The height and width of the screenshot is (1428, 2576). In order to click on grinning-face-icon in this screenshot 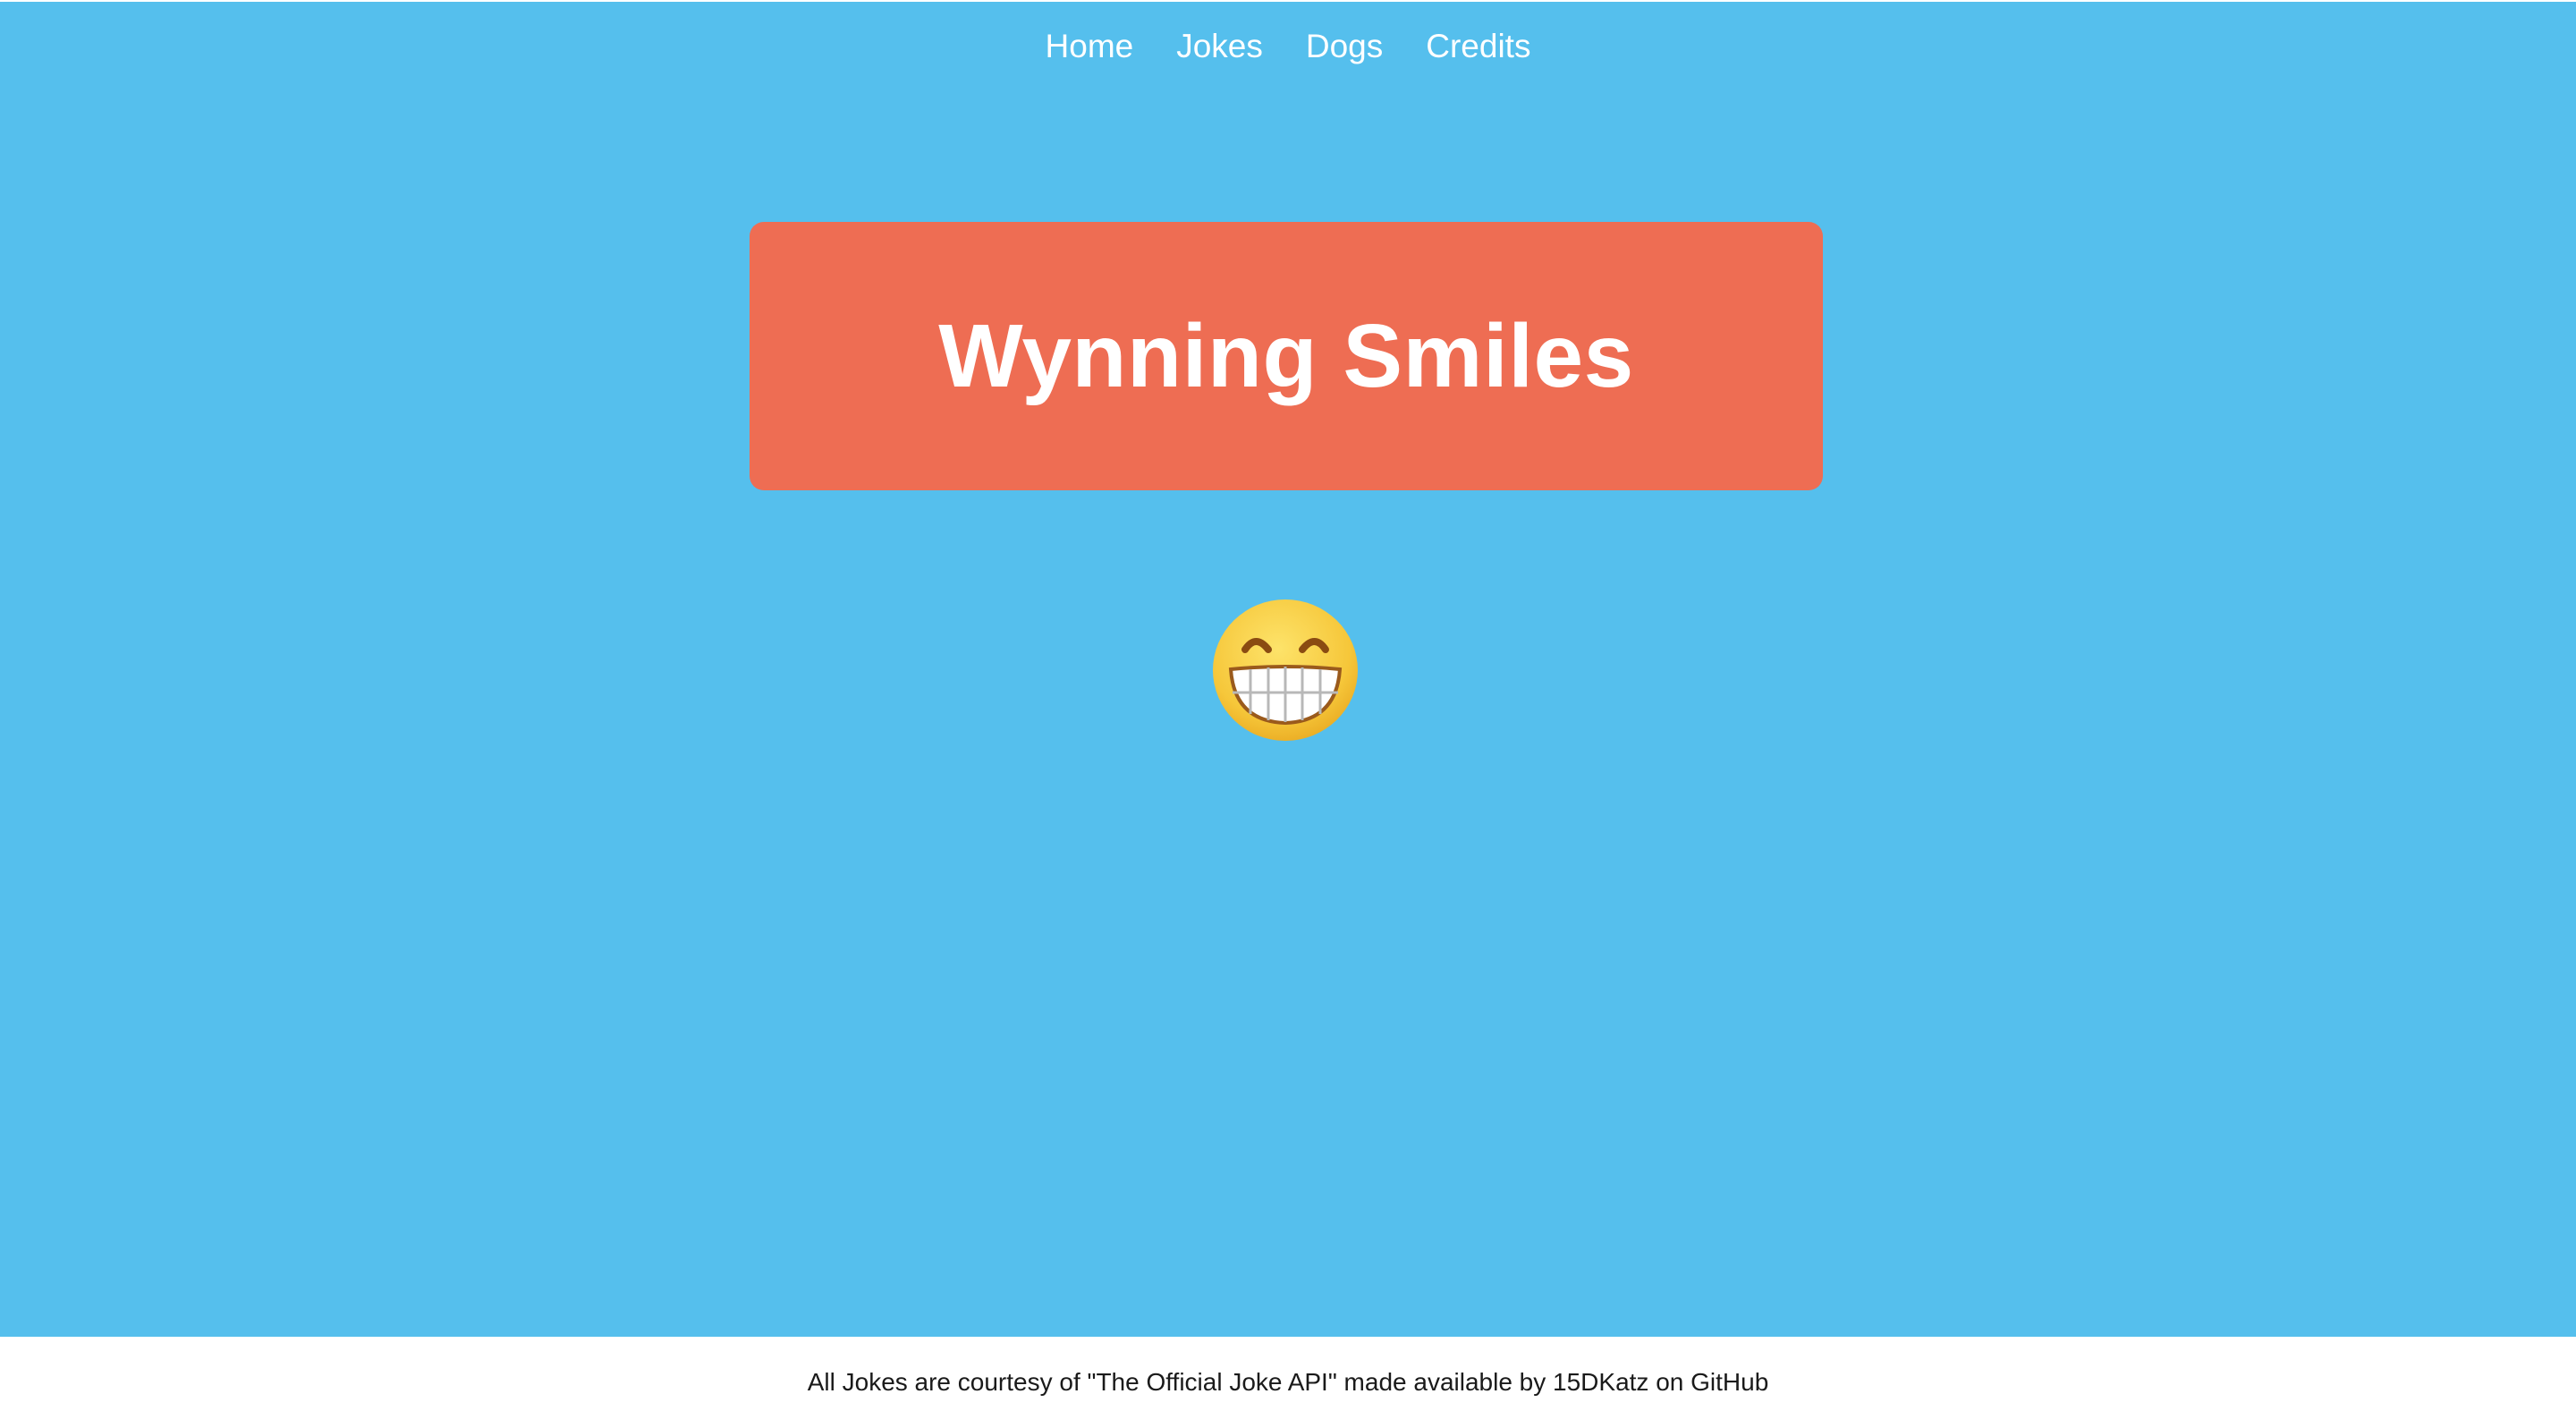, I will do `click(1285, 670)`.